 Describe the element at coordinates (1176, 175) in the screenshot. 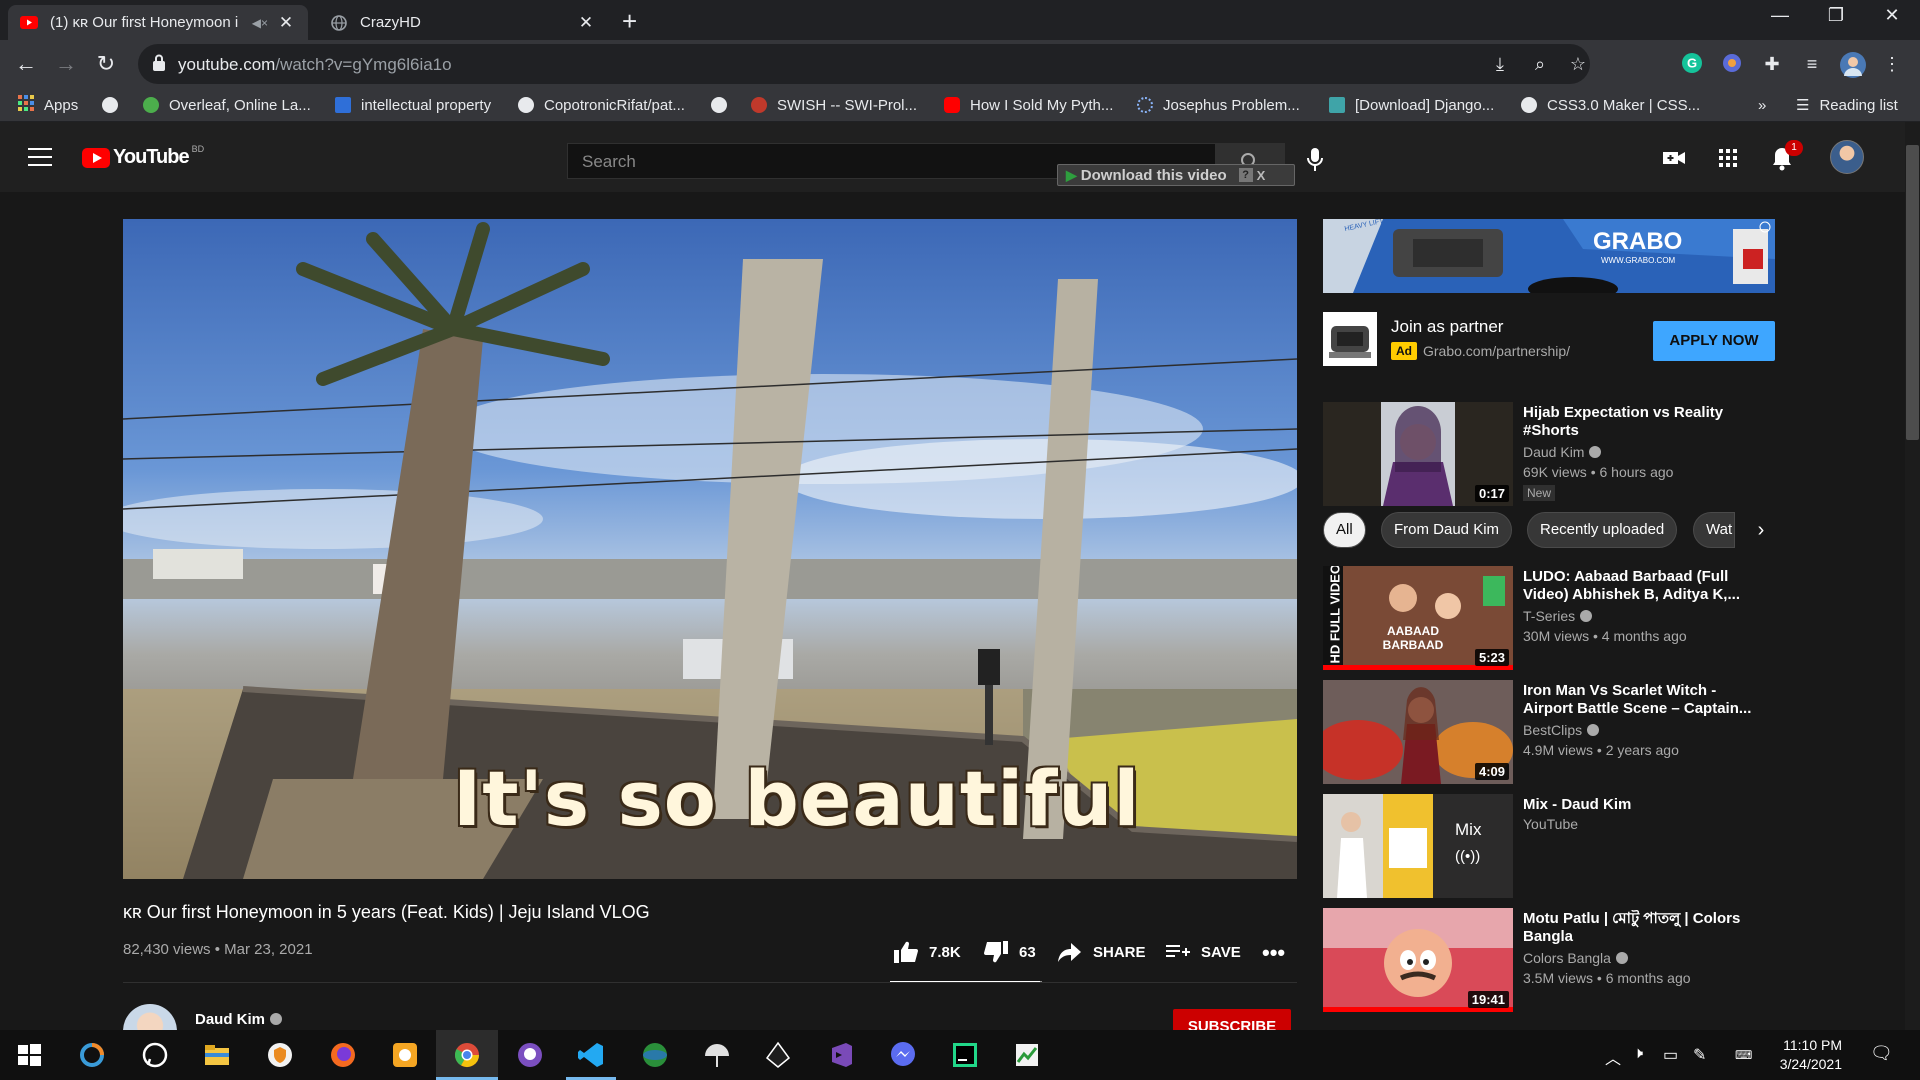

I see `download-video-bar: ▶ Download this video ? X` at that location.